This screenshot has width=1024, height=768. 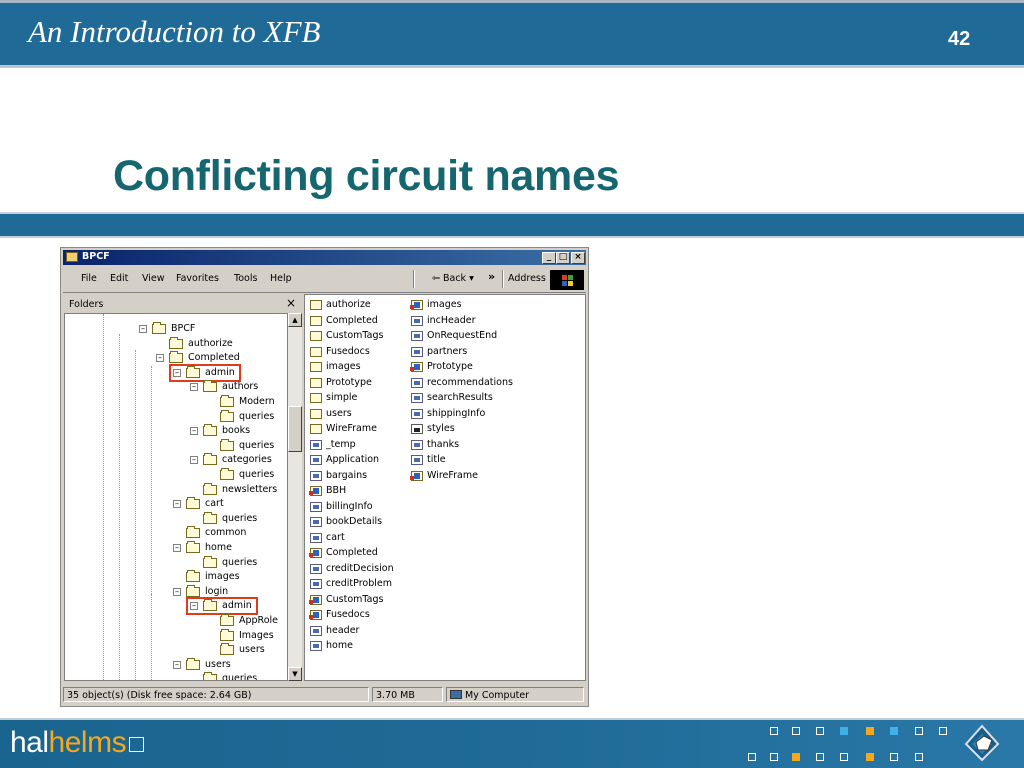 I want to click on highlight-box, so click(x=222, y=606).